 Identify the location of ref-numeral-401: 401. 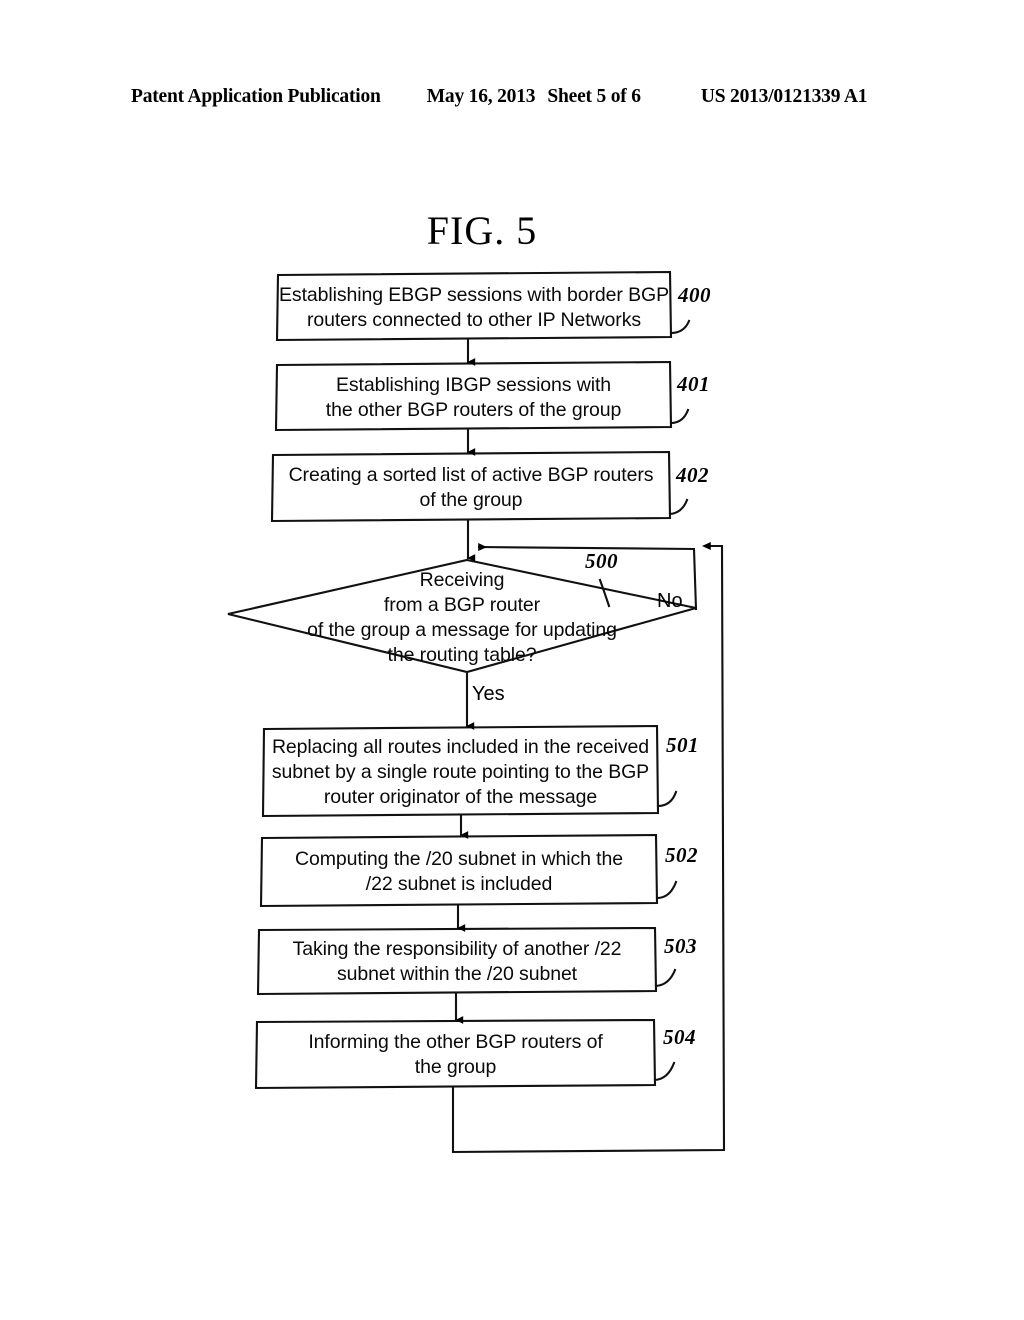
(693, 384).